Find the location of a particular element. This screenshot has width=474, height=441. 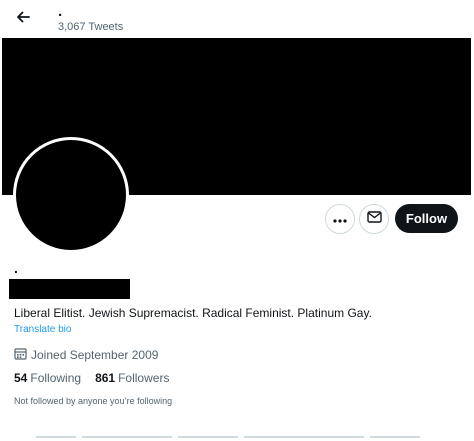

calendar-icon is located at coordinates (22, 355).